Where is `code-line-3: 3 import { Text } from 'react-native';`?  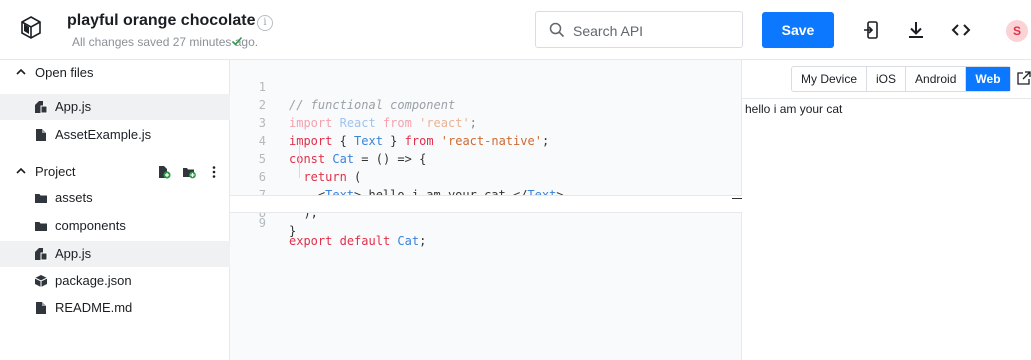 code-line-3: 3 import { Text } from 'react-native'; is located at coordinates (486, 122).